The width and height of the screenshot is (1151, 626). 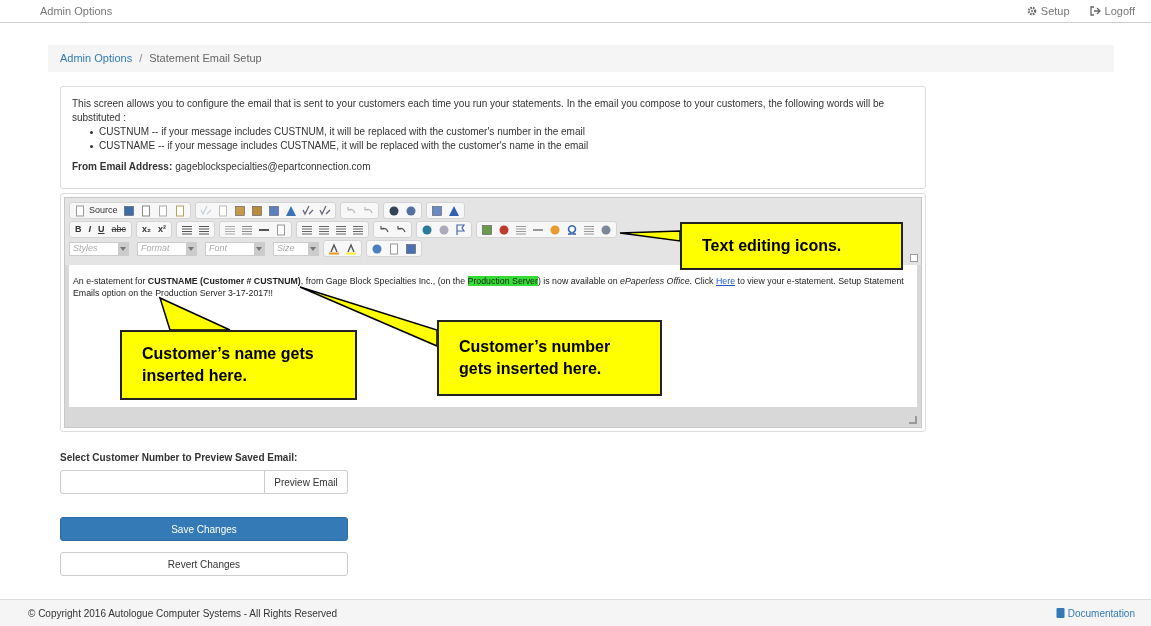 What do you see at coordinates (179, 210) in the screenshot?
I see `template-icon` at bounding box center [179, 210].